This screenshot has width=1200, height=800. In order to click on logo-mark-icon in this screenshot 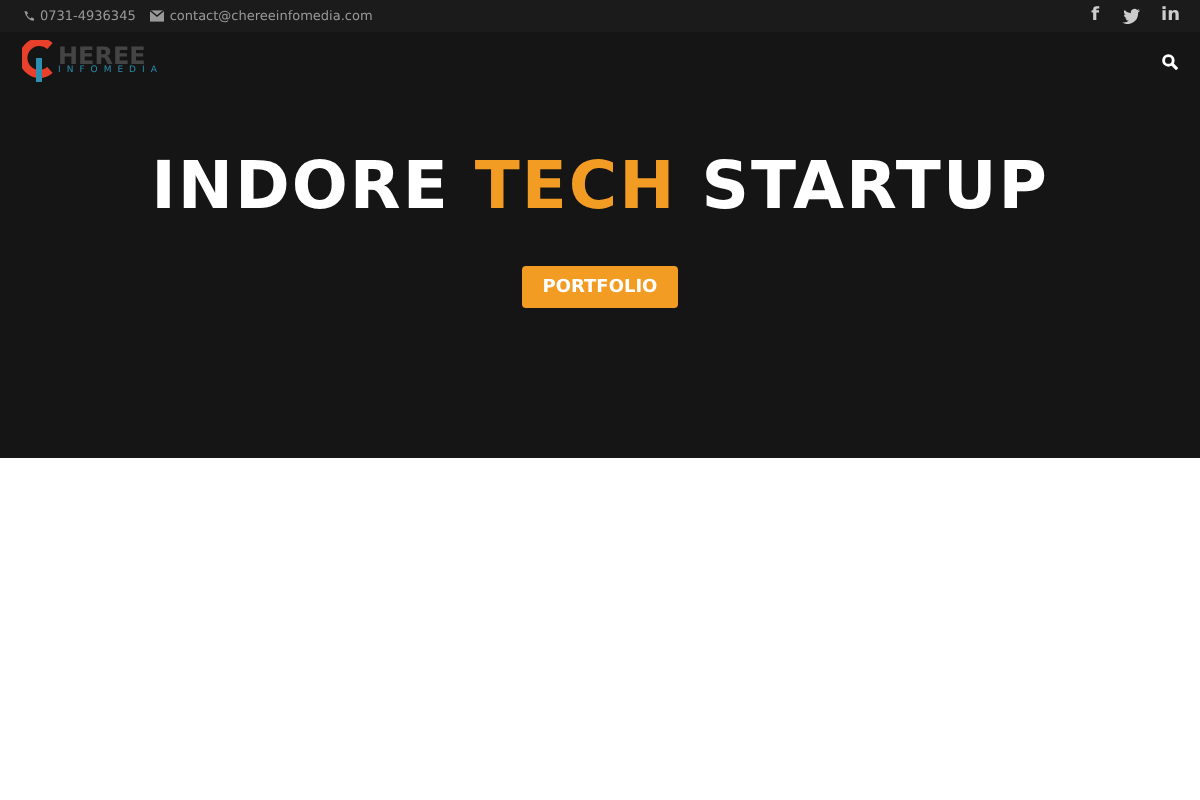, I will do `click(40, 61)`.